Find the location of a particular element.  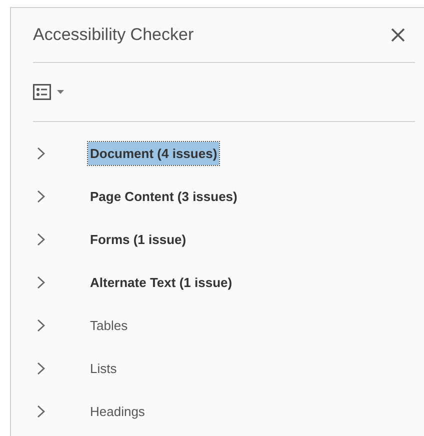

category-item: Lists is located at coordinates (103, 368).